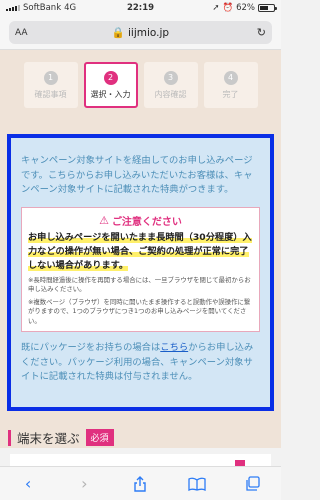  Describe the element at coordinates (99, 437) in the screenshot. I see `required-badge: 必須` at that location.